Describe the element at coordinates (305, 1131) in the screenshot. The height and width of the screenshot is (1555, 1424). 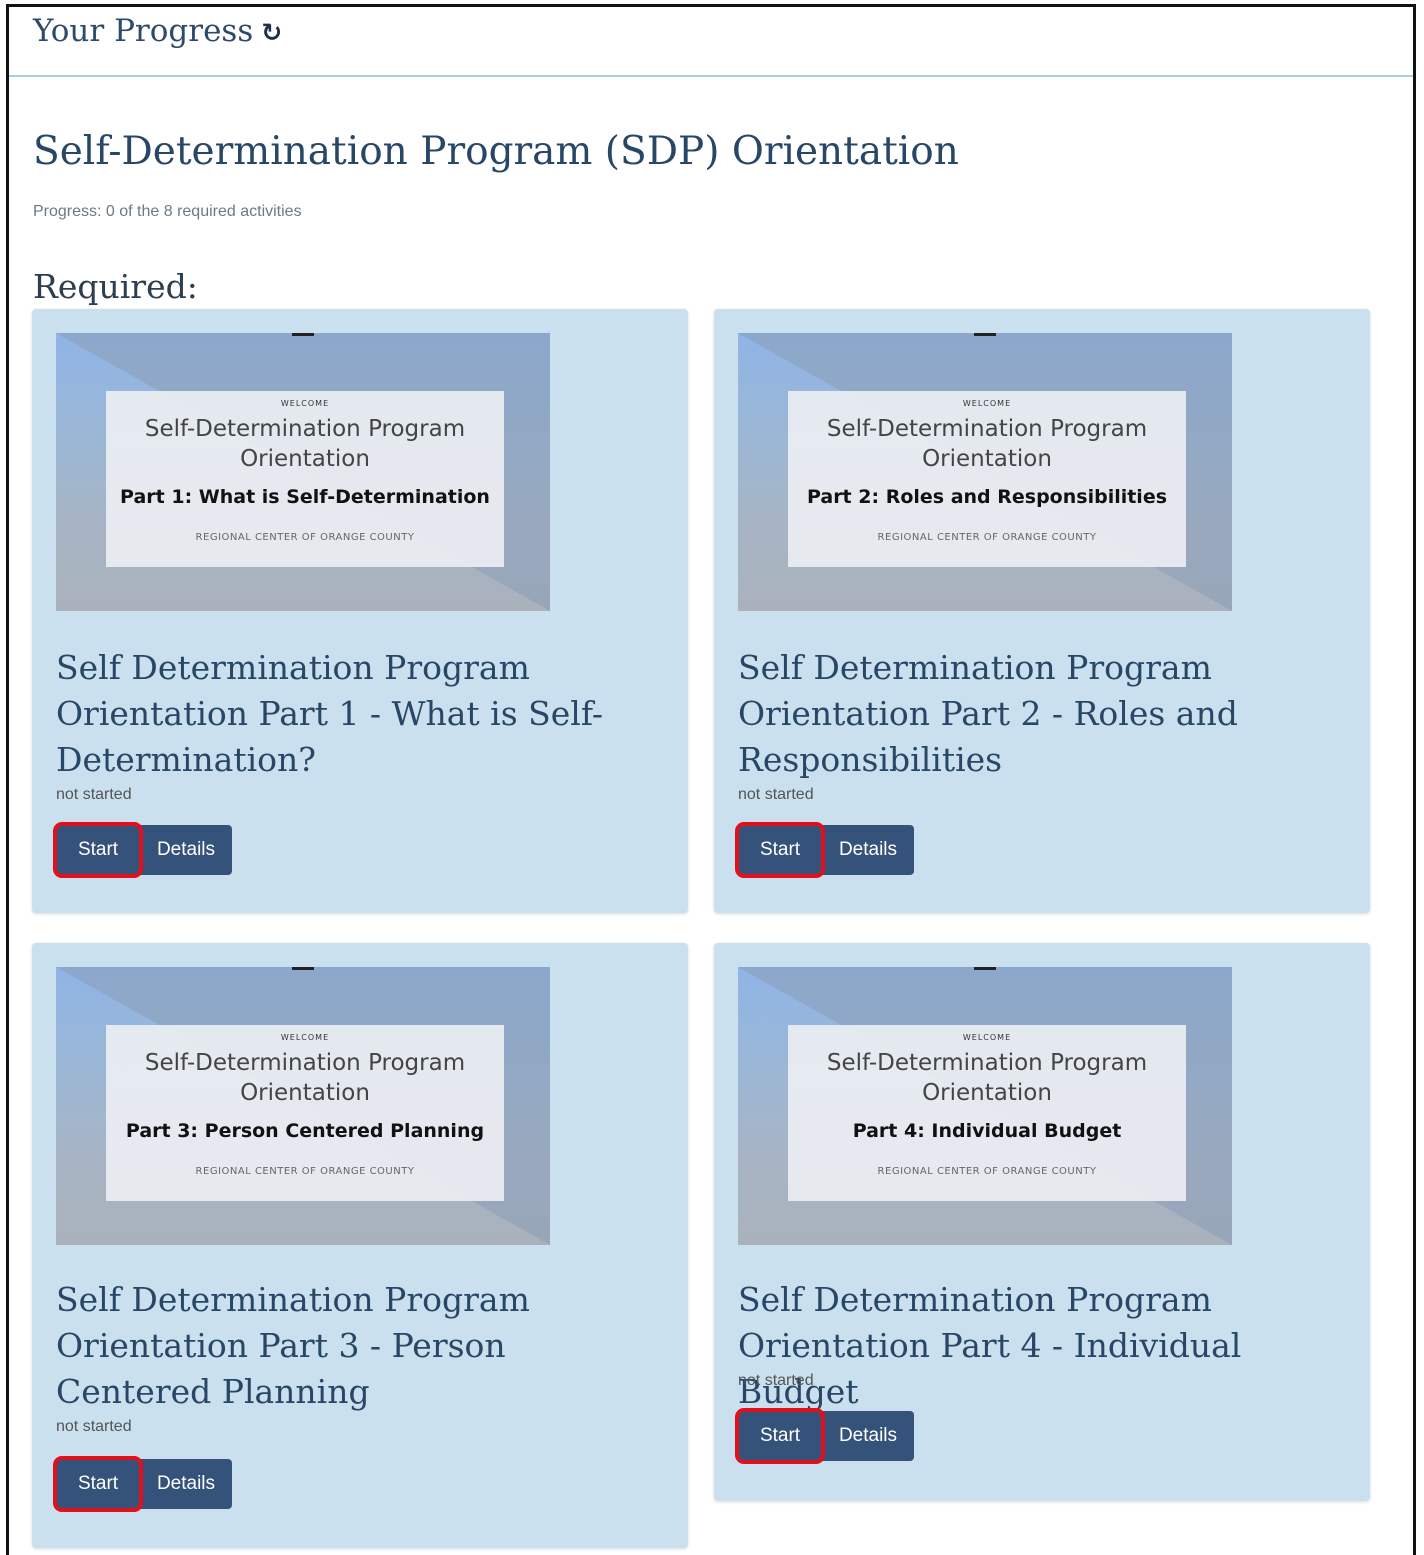
I see `slide-part: Part 3: Person Centered Planning` at that location.